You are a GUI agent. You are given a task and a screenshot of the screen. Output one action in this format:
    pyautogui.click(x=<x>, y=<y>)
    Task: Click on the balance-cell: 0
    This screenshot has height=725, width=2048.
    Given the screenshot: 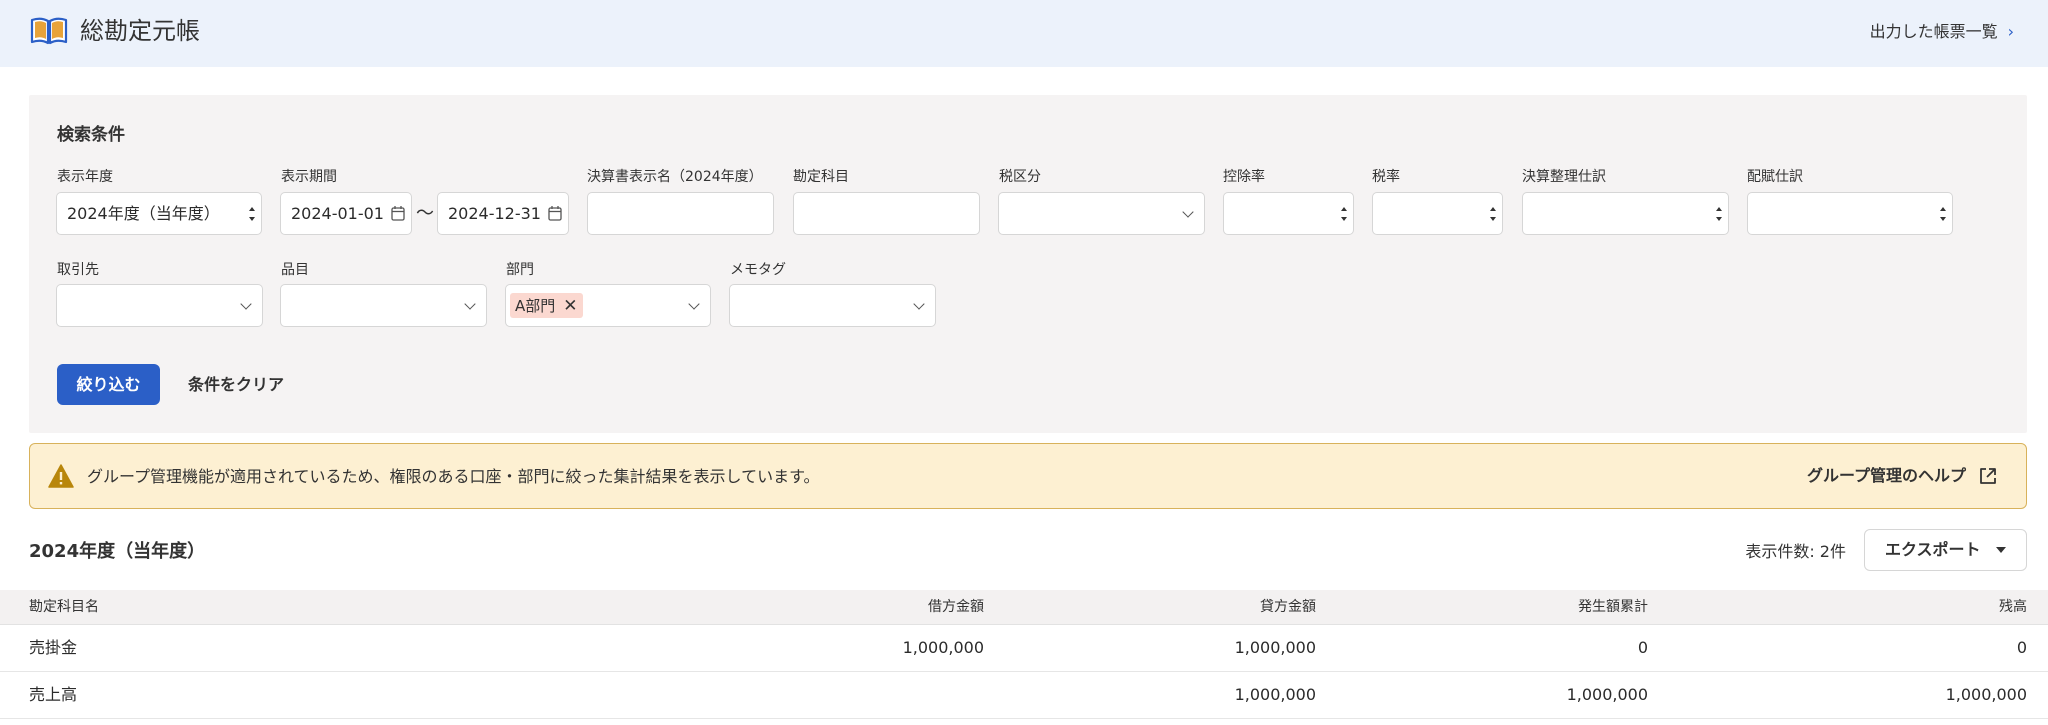 What is the action you would take?
    pyautogui.click(x=2021, y=647)
    